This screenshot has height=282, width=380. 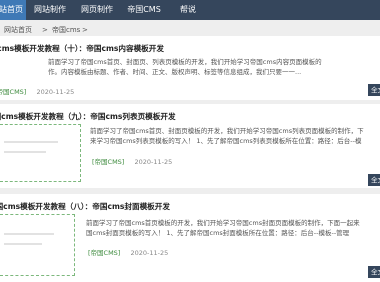 What do you see at coordinates (82, 48) in the screenshot?
I see `article-title: 帝国cms模板开发教程（十）：帝国cms内容模板开发` at bounding box center [82, 48].